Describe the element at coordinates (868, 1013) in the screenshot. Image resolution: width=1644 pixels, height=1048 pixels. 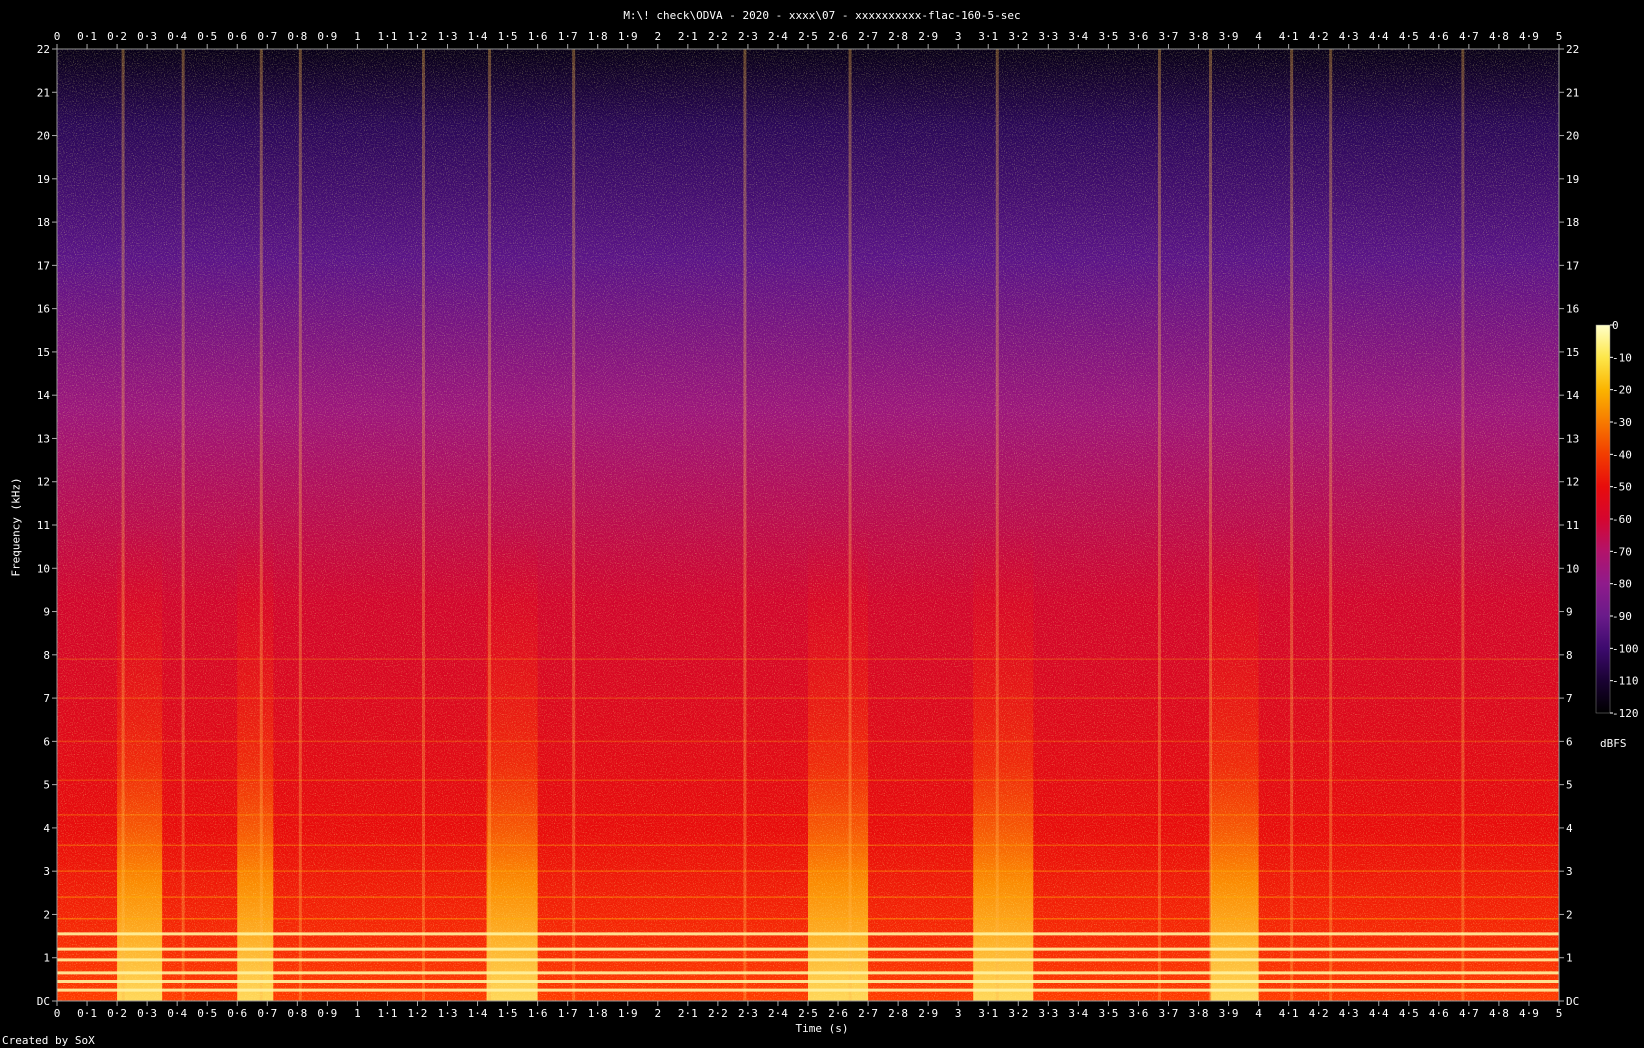
I see `x-tick-label-bottom: 2·7` at that location.